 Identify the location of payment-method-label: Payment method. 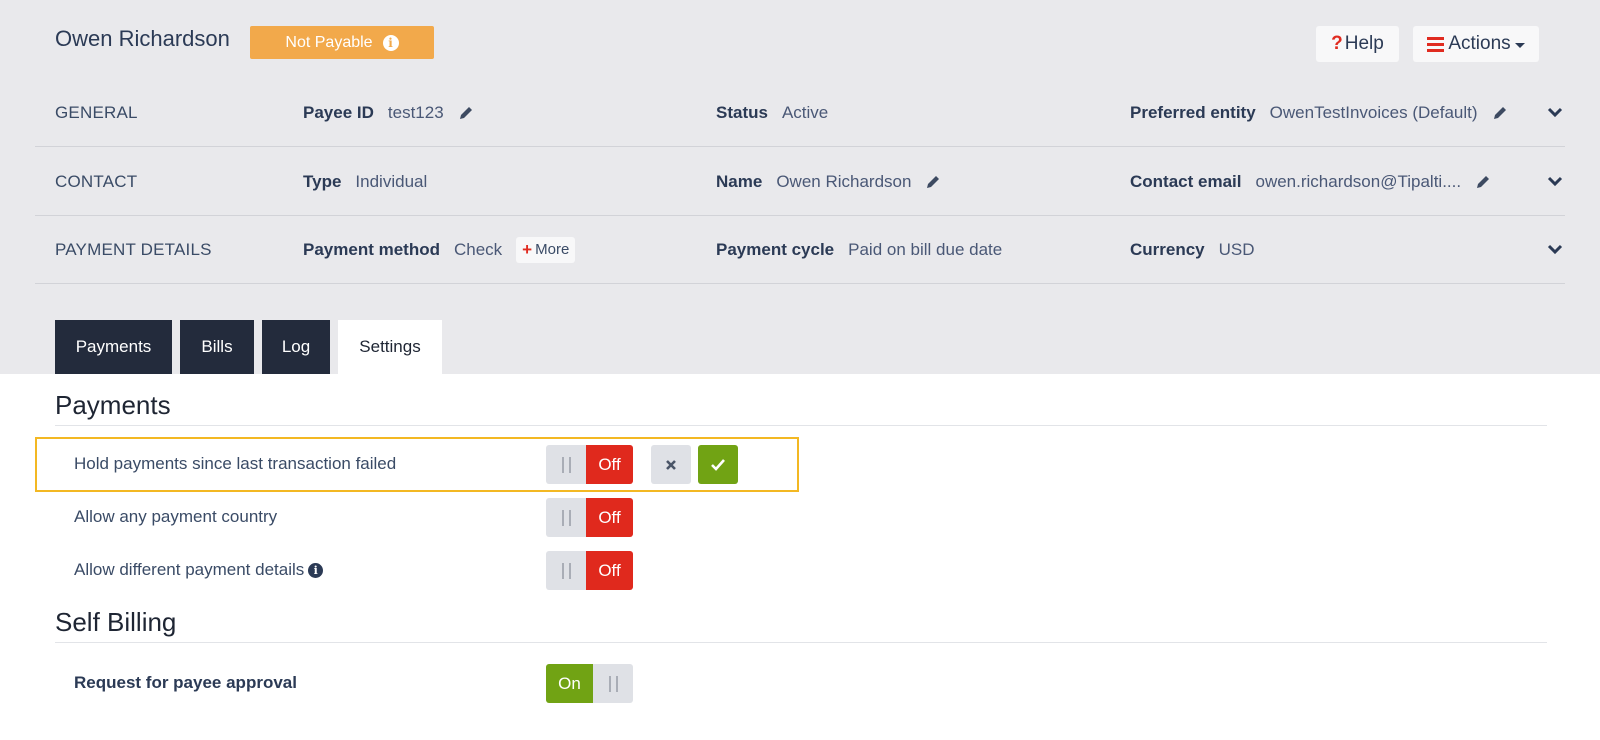
(371, 249).